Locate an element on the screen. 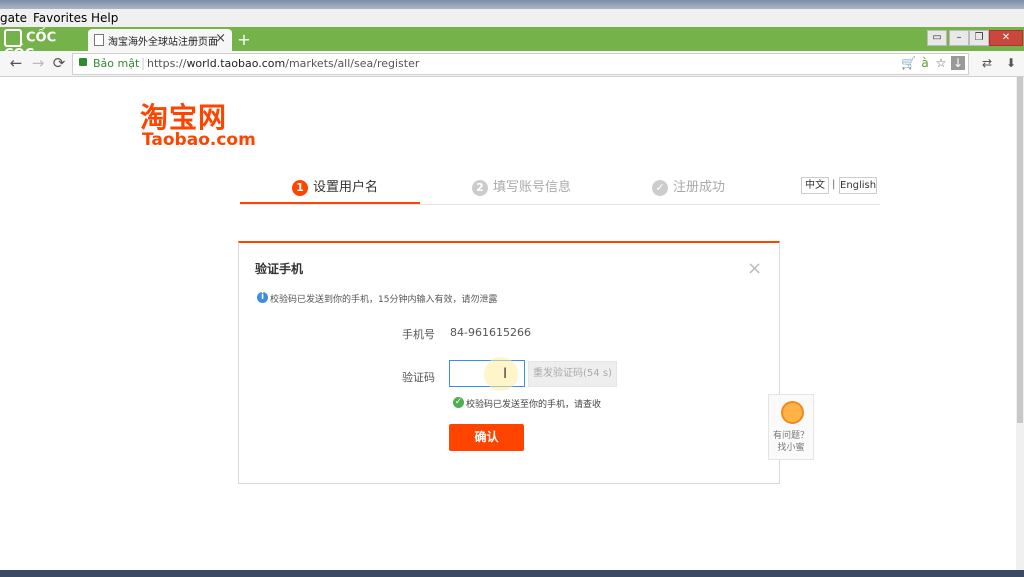  url-path: /markets/all/sea/register is located at coordinates (352, 63).